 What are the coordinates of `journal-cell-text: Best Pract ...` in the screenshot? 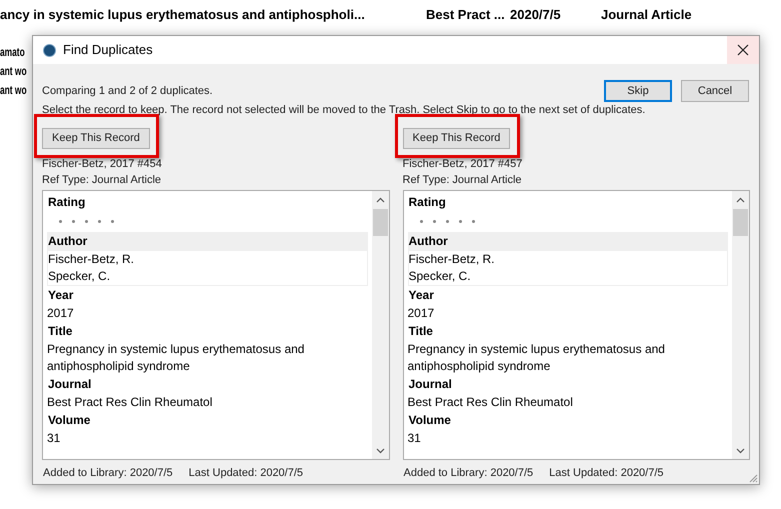 It's located at (465, 15).